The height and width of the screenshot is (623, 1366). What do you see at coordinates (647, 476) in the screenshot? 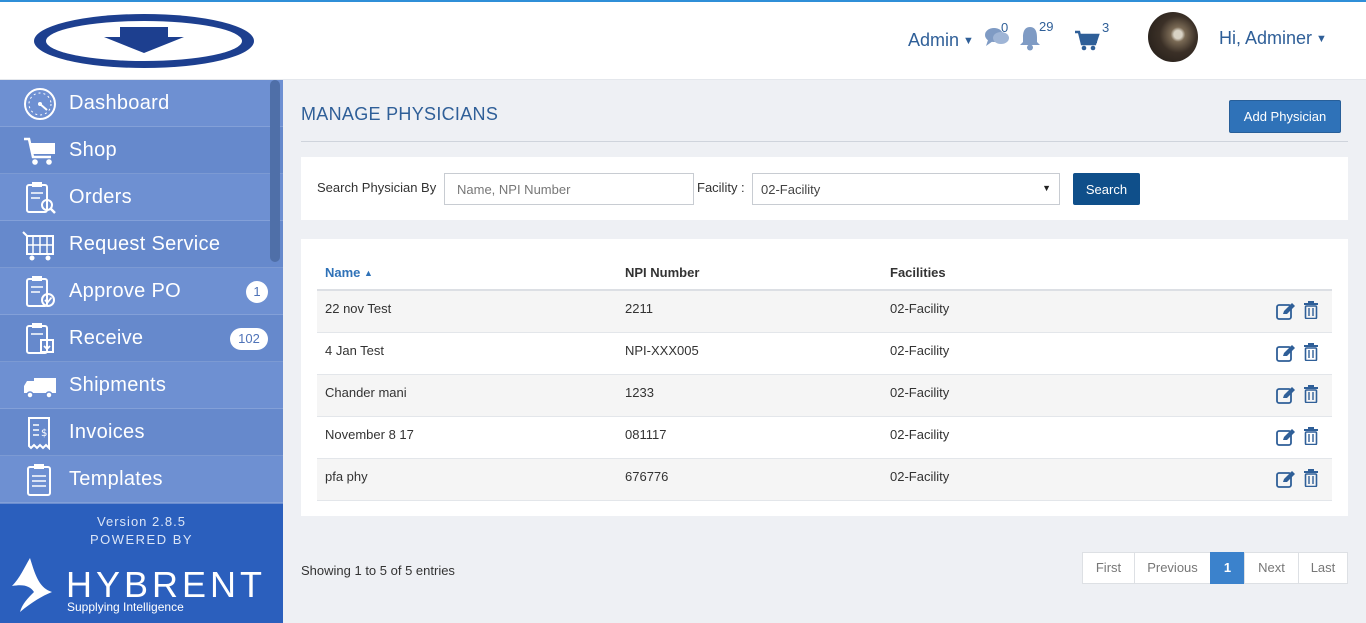
I see `cell-npi: 676776` at bounding box center [647, 476].